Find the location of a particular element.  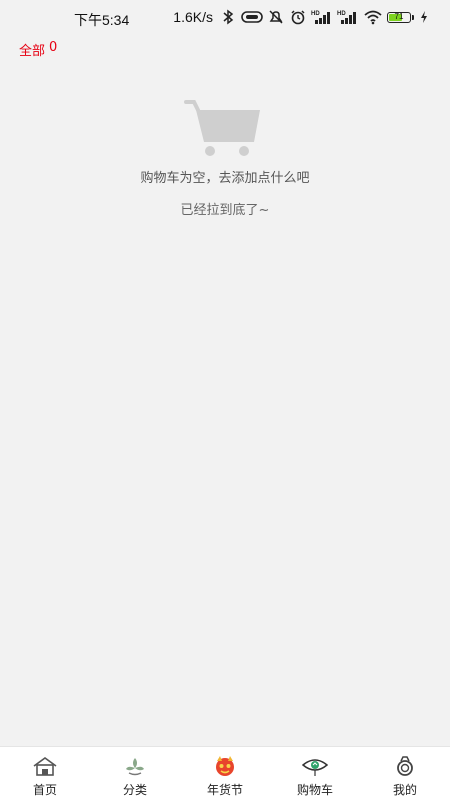

bottom-tab-bar: 首页 分类 年货节 购物车 我的 is located at coordinates (225, 773).